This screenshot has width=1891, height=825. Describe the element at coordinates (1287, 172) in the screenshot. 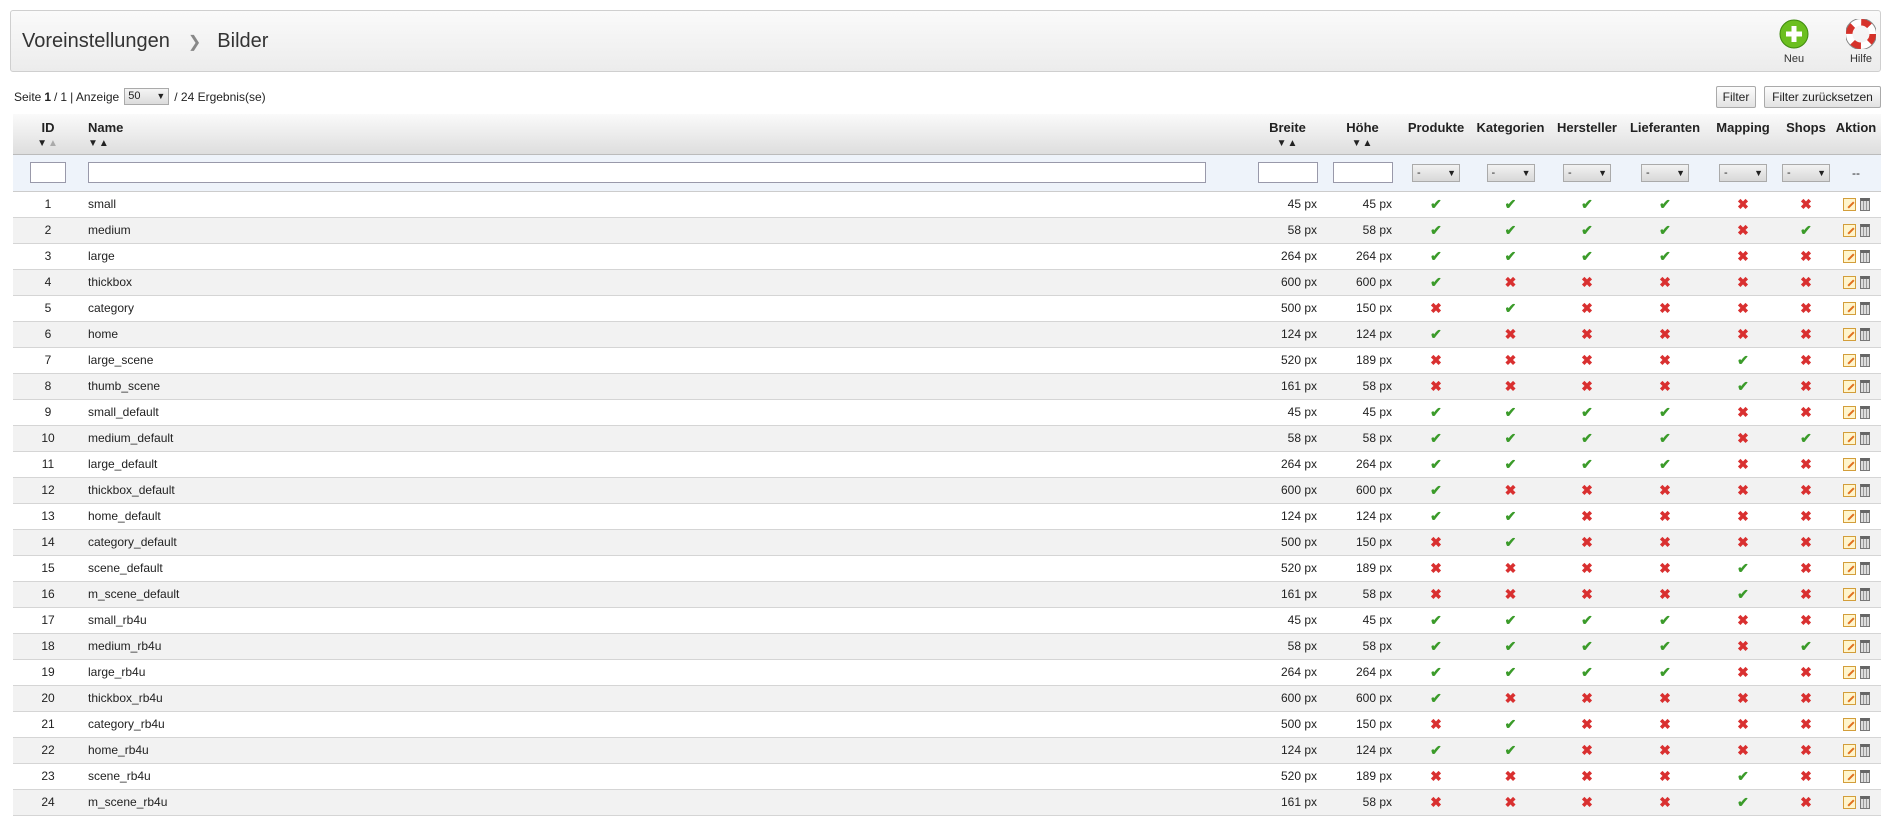

I see `filter-width-input` at that location.